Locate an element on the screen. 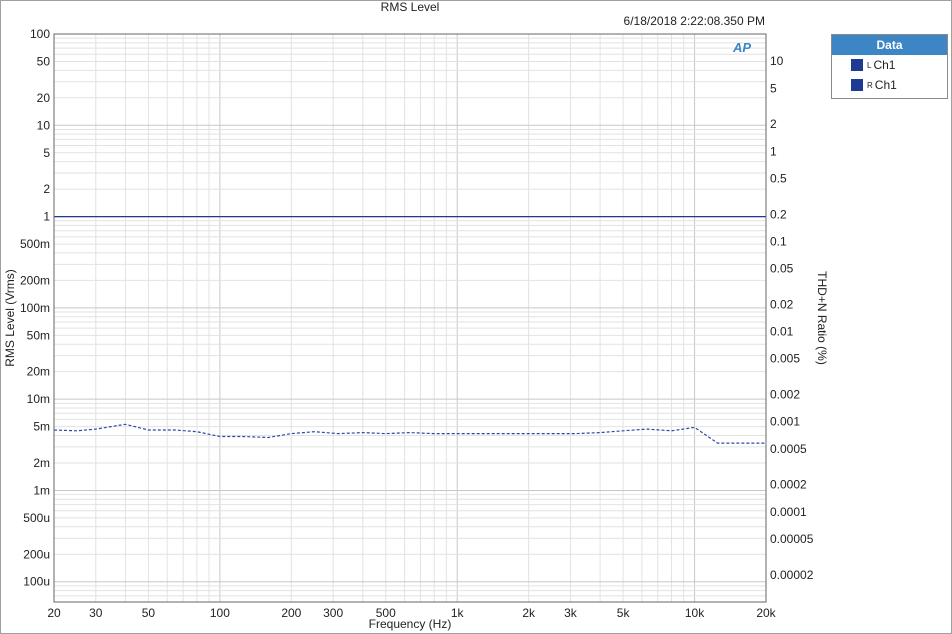 This screenshot has width=952, height=634. y-left-tick-label: 200m is located at coordinates (35, 280).